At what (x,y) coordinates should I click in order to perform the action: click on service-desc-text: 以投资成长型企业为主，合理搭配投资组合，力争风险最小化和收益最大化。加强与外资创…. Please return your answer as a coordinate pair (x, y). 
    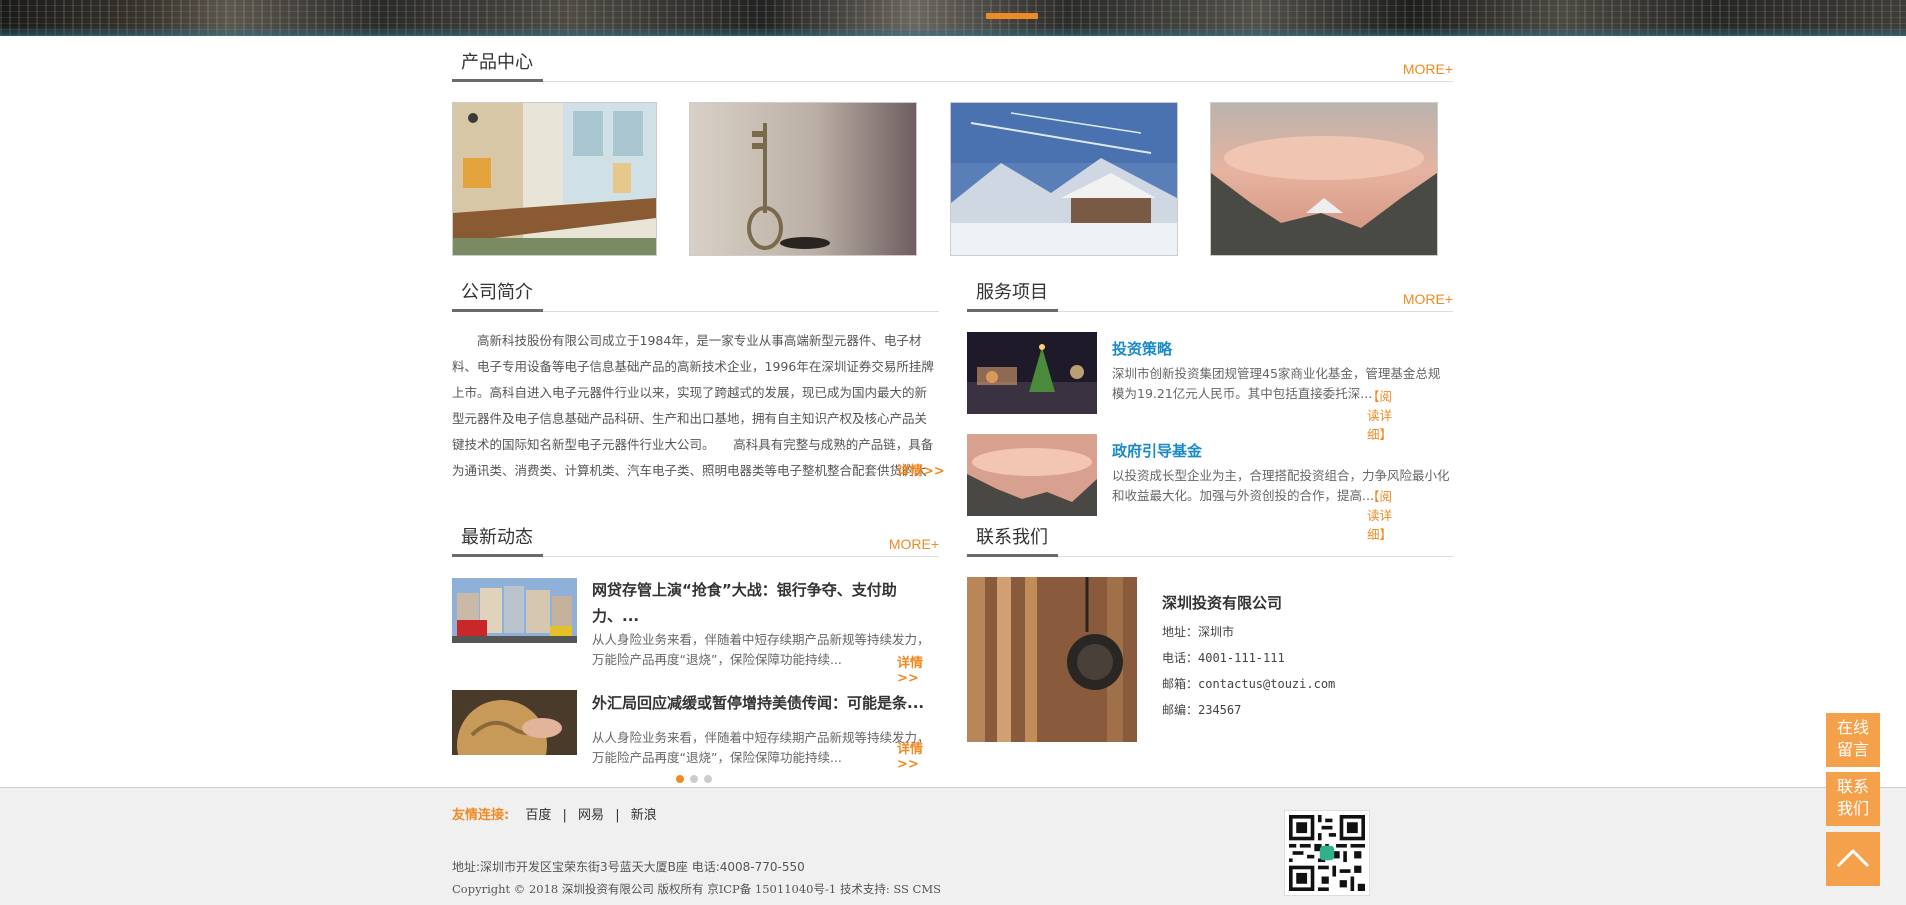
    Looking at the image, I should click on (1281, 485).